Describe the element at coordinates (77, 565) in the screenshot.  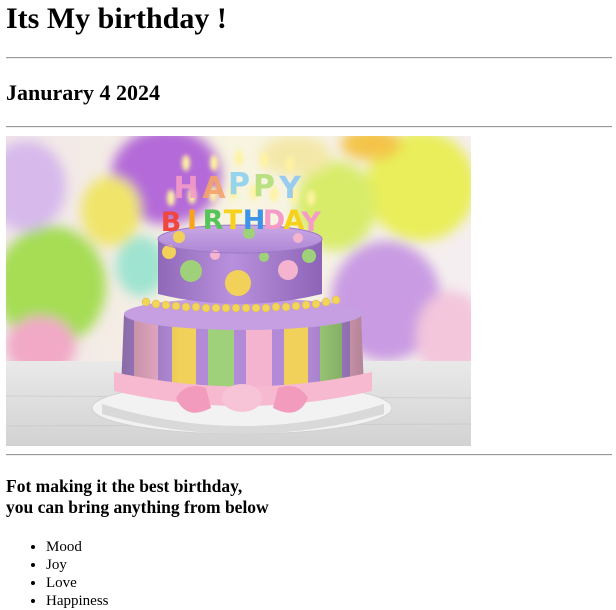
I see `list-item: Joy` at that location.